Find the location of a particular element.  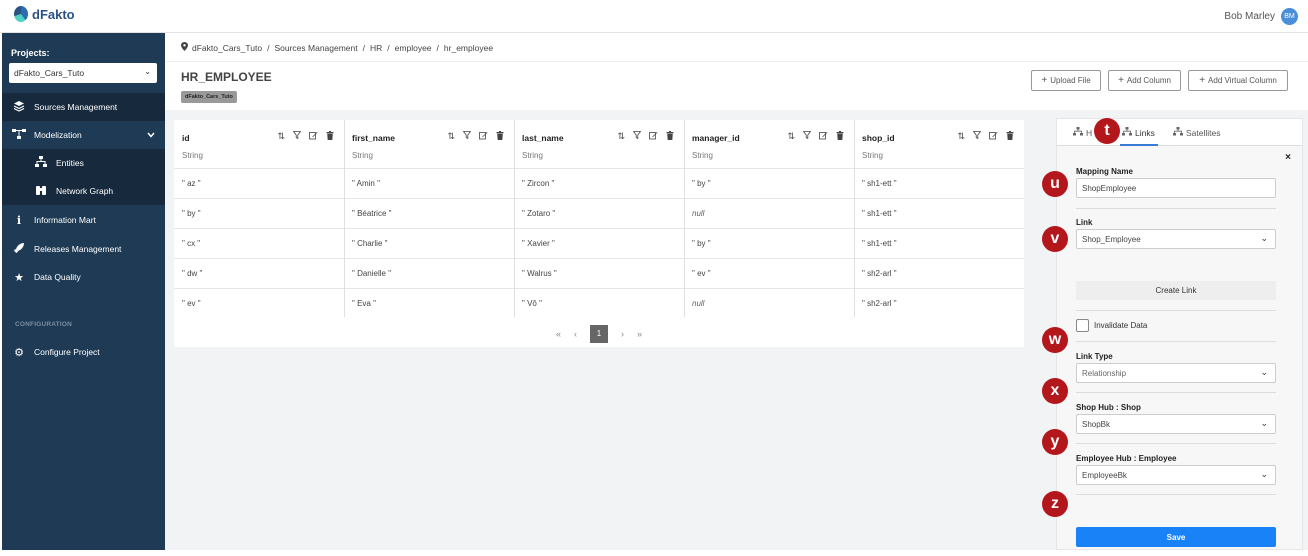

header-divider is located at coordinates (736, 61).